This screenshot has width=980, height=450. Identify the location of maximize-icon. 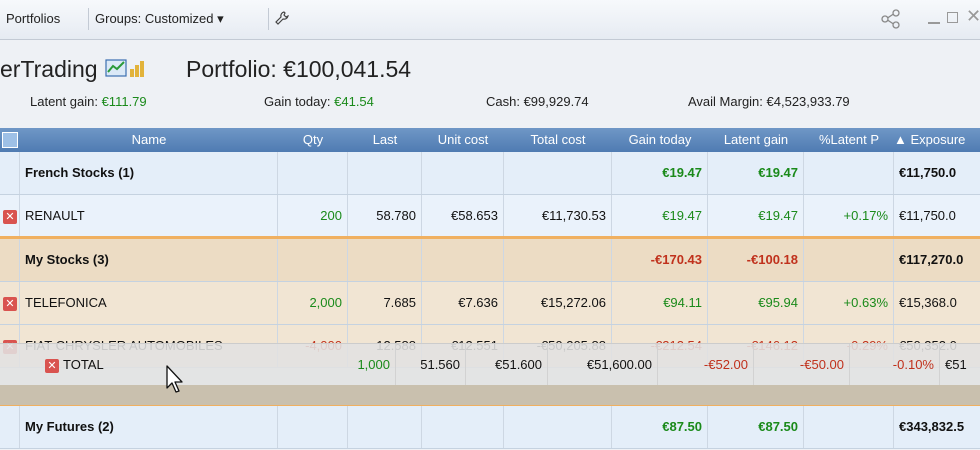
(952, 17).